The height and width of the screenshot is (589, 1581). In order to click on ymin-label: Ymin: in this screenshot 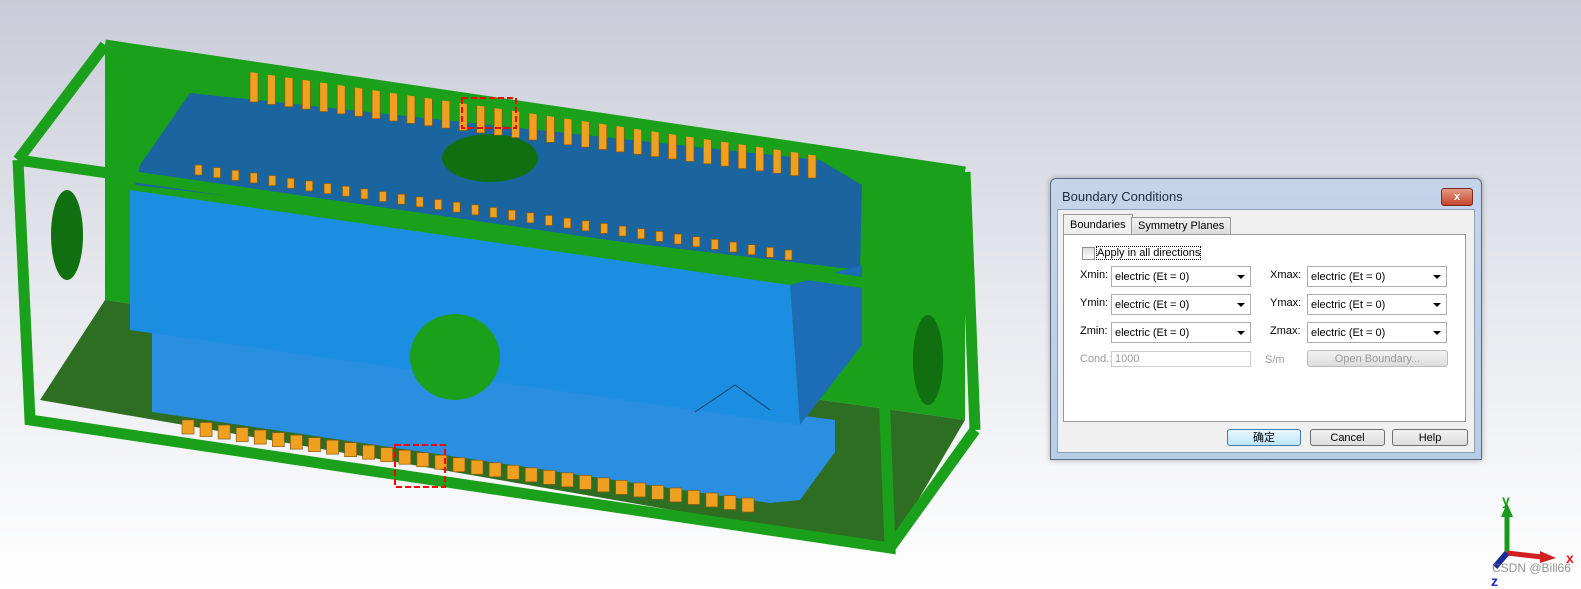, I will do `click(1094, 303)`.